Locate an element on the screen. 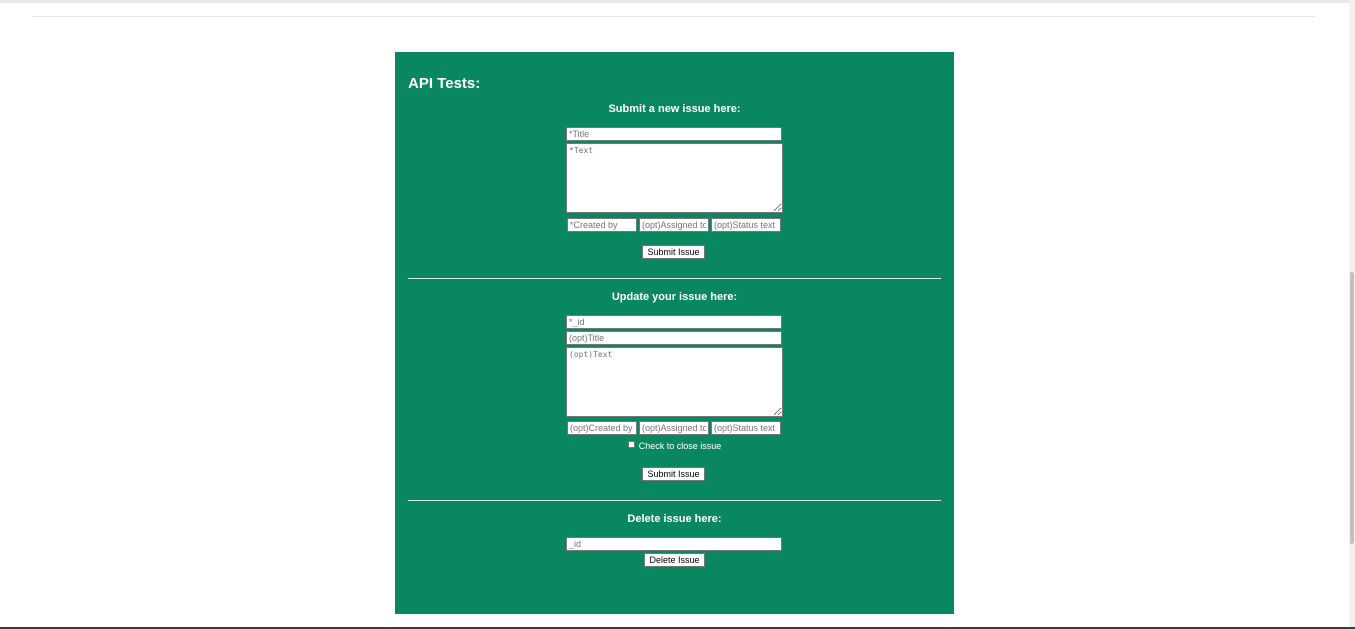 This screenshot has width=1355, height=629. new-issue-assigned-to-input is located at coordinates (674, 225).